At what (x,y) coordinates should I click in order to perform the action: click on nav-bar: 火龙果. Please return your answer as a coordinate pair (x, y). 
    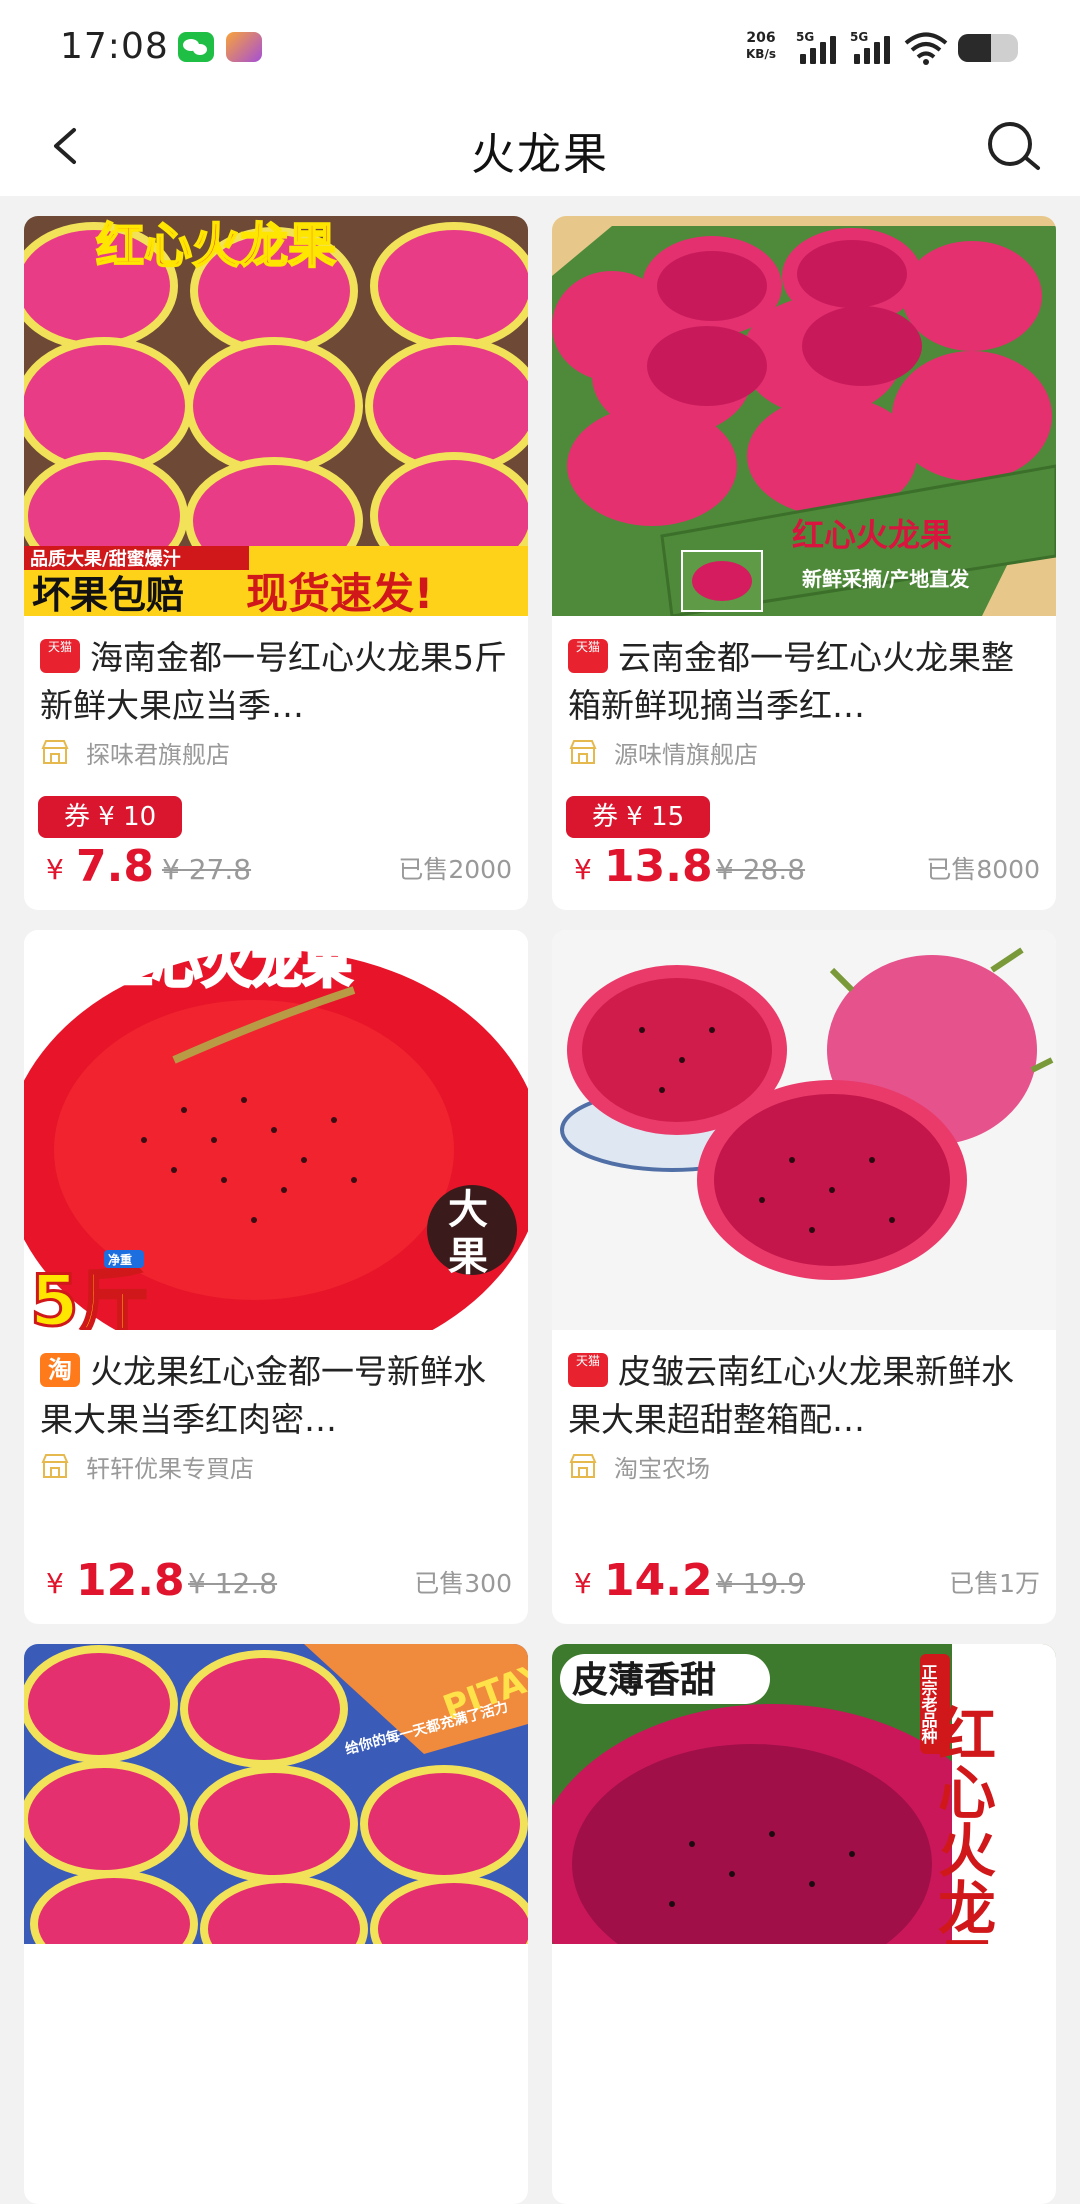
    Looking at the image, I should click on (540, 146).